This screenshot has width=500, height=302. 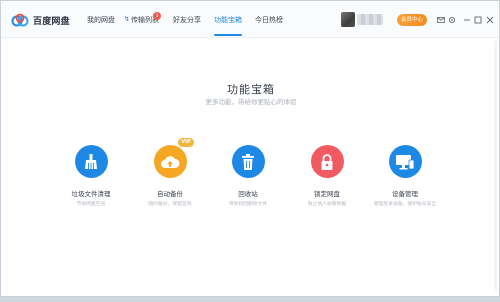 I want to click on tool-name: 自动备份, so click(x=170, y=194).